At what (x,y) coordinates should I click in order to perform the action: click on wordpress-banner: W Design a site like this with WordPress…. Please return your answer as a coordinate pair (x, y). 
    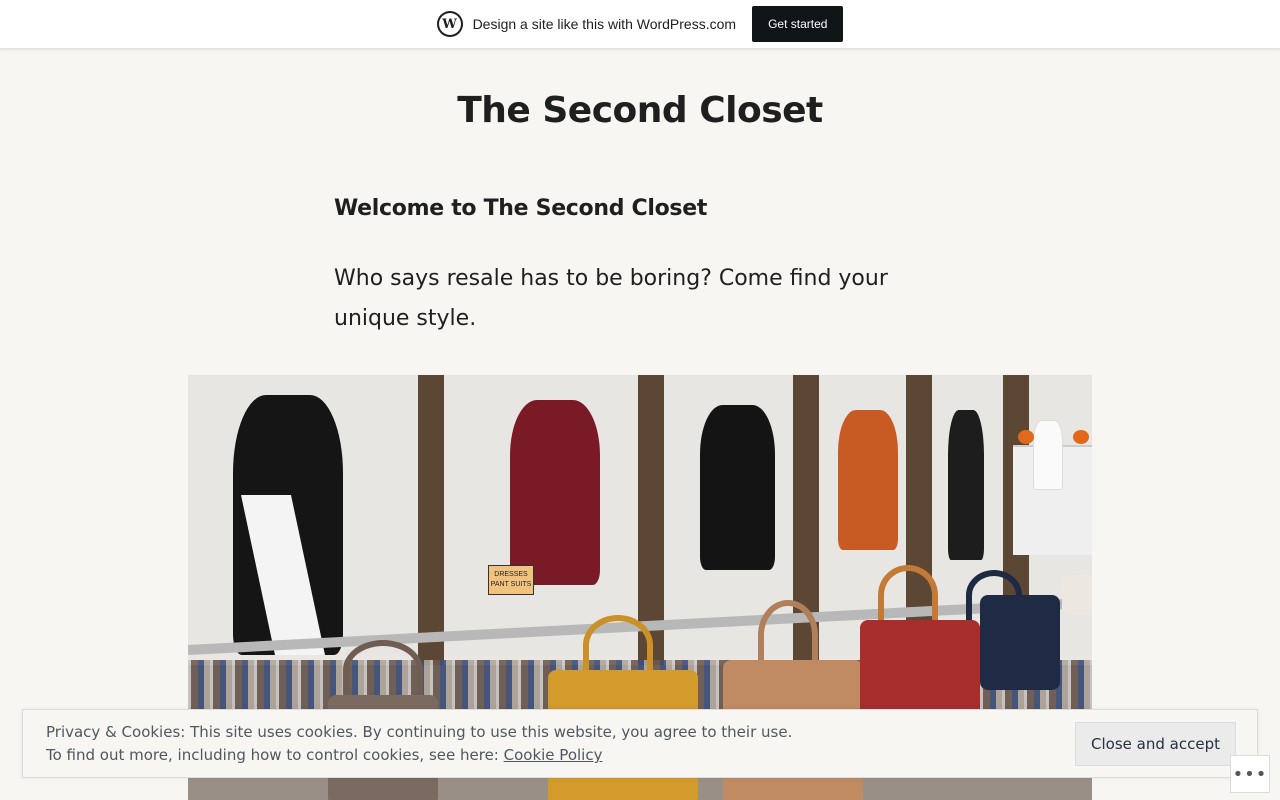
    Looking at the image, I should click on (640, 24).